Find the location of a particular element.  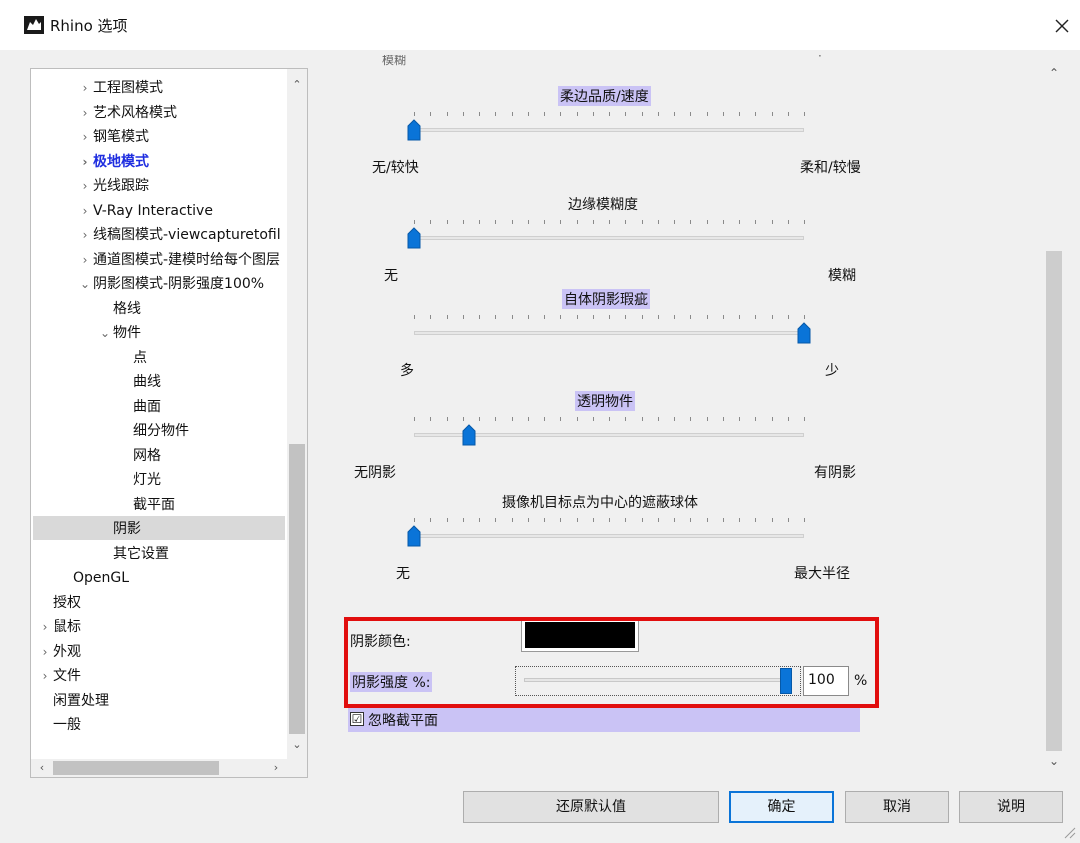

tree-item: 灯光 is located at coordinates (139, 480).